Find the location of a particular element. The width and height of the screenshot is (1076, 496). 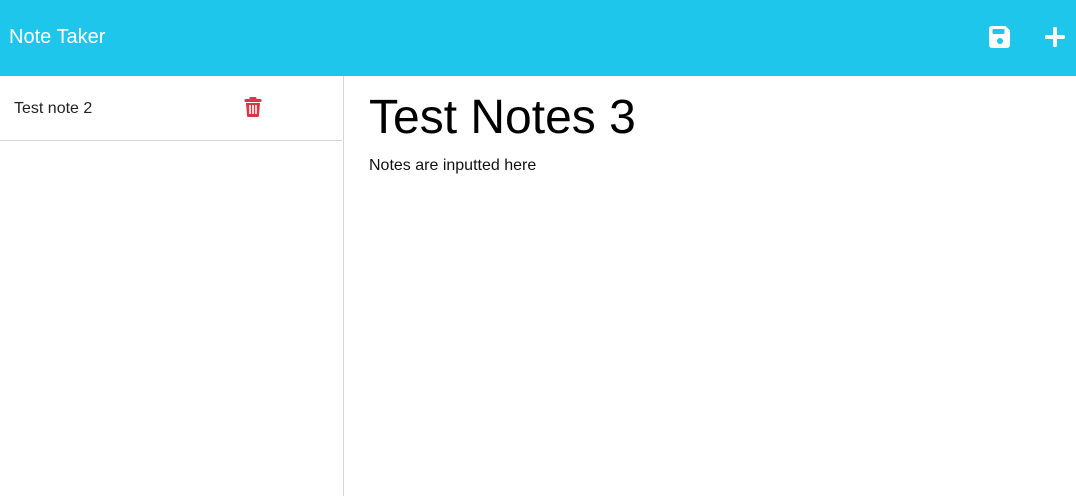

trash-can-icon is located at coordinates (253, 107).